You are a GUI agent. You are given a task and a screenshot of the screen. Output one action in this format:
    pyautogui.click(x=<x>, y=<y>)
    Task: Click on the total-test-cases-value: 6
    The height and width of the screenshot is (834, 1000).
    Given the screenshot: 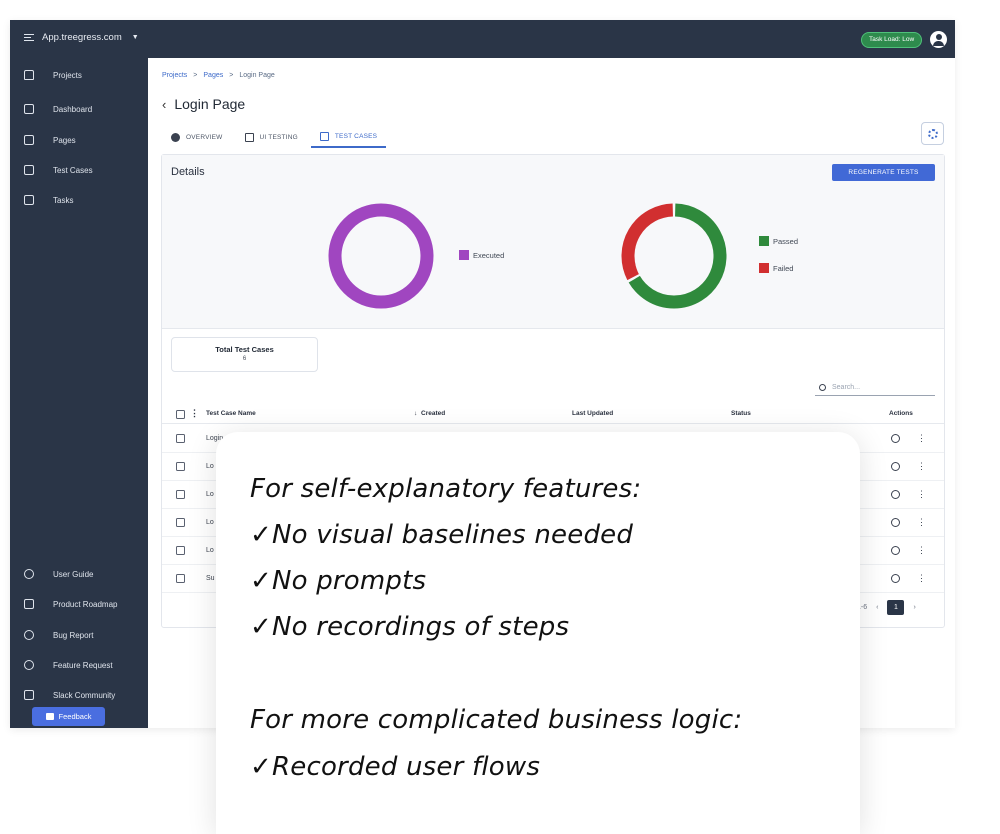 What is the action you would take?
    pyautogui.click(x=244, y=359)
    